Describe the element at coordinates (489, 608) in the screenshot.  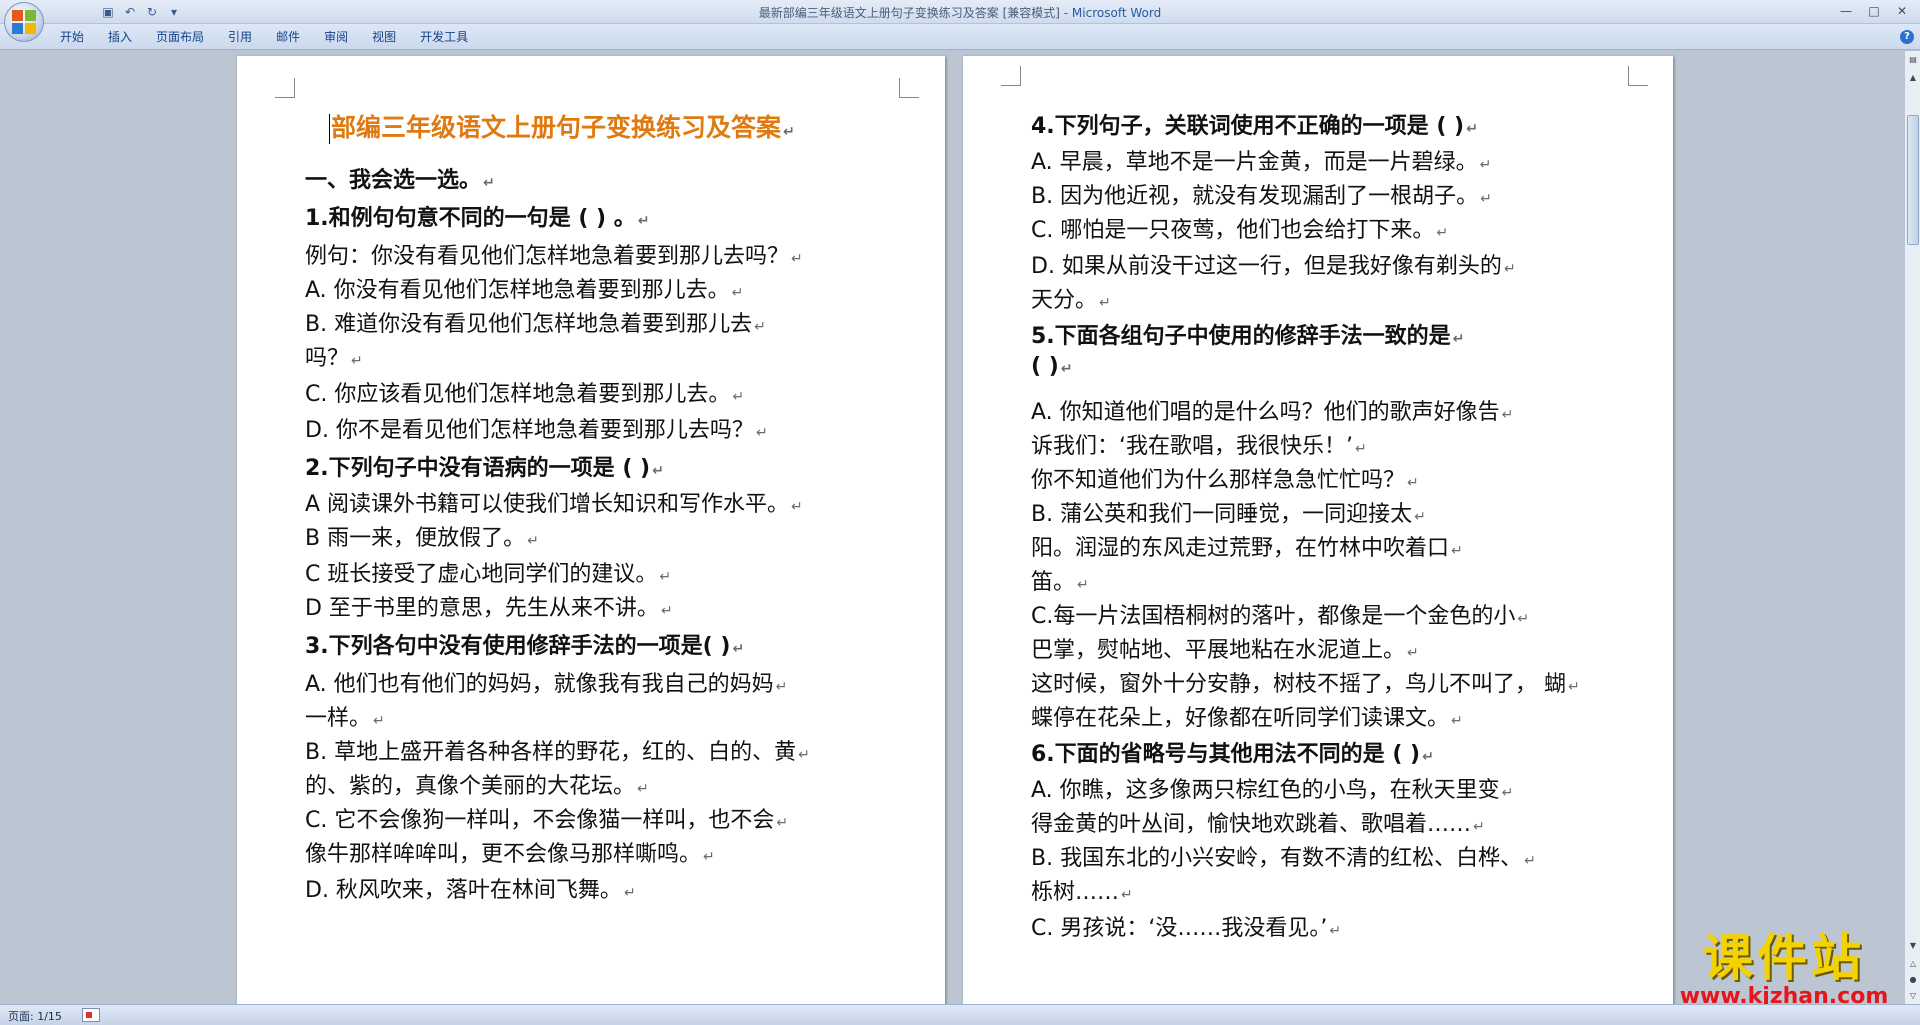
I see `option-2d: D 至于书里的意思，先生从来不讲。 ↵` at that location.